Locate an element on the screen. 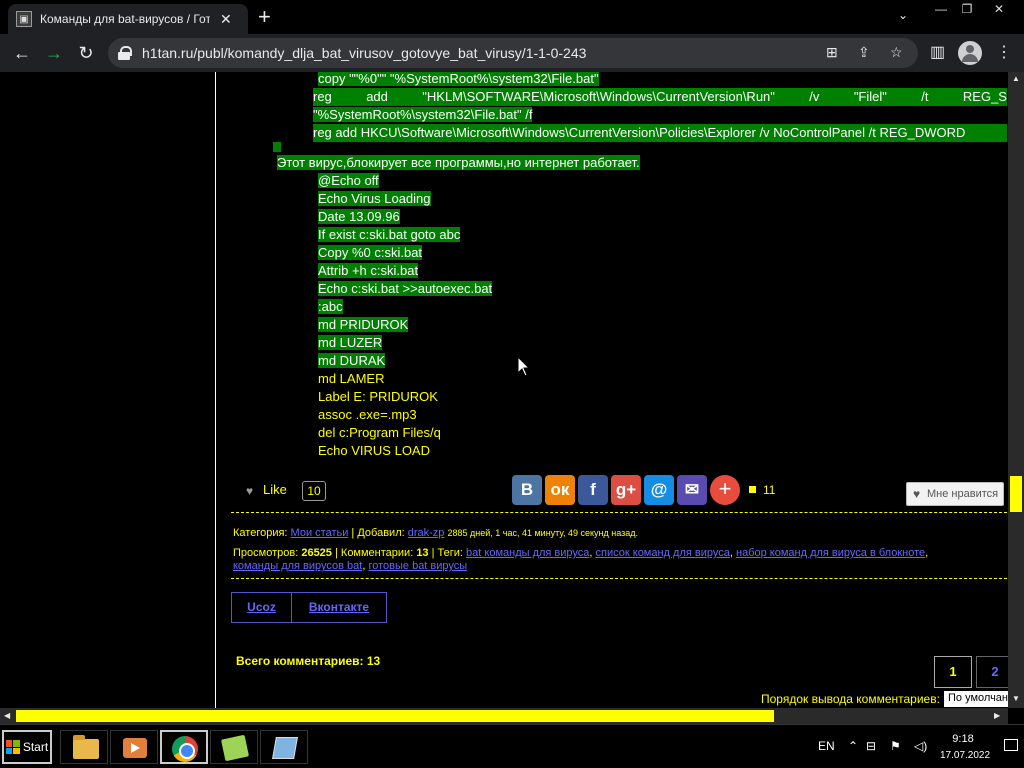  horizontal-scroll-thumb is located at coordinates (395, 716).